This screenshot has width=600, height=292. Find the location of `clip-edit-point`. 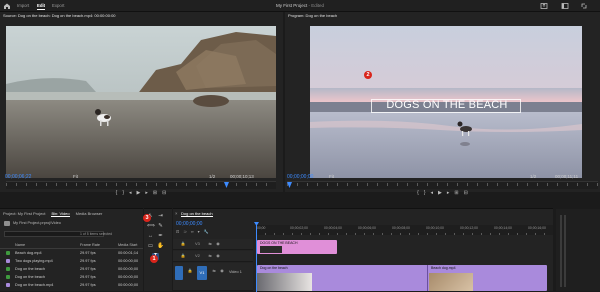

clip-edit-point is located at coordinates (427, 278).